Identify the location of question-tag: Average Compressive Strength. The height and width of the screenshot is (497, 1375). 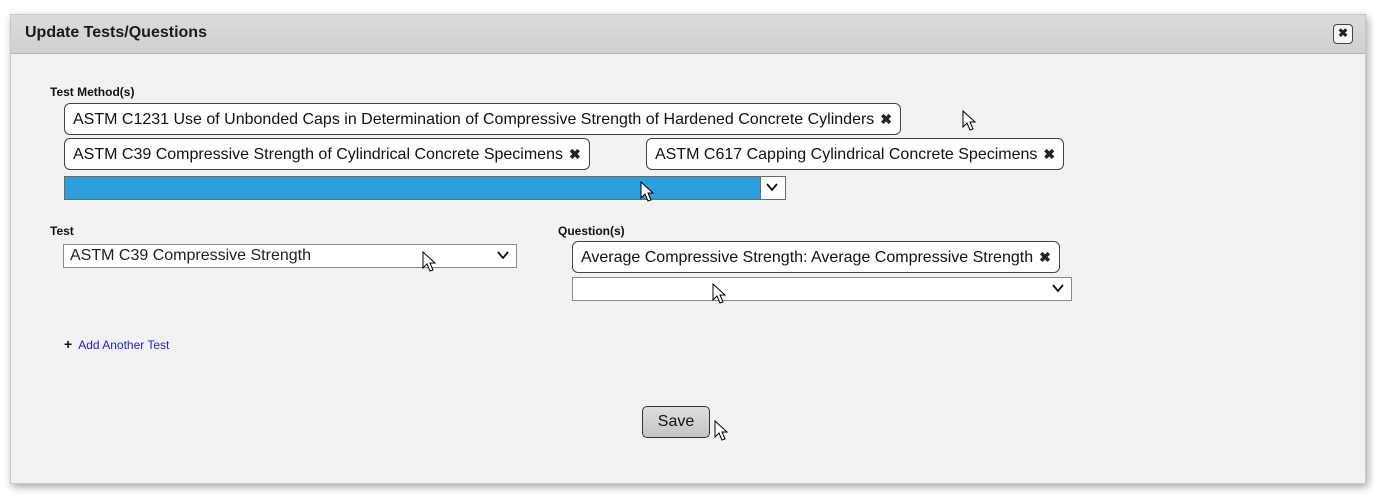
(816, 257).